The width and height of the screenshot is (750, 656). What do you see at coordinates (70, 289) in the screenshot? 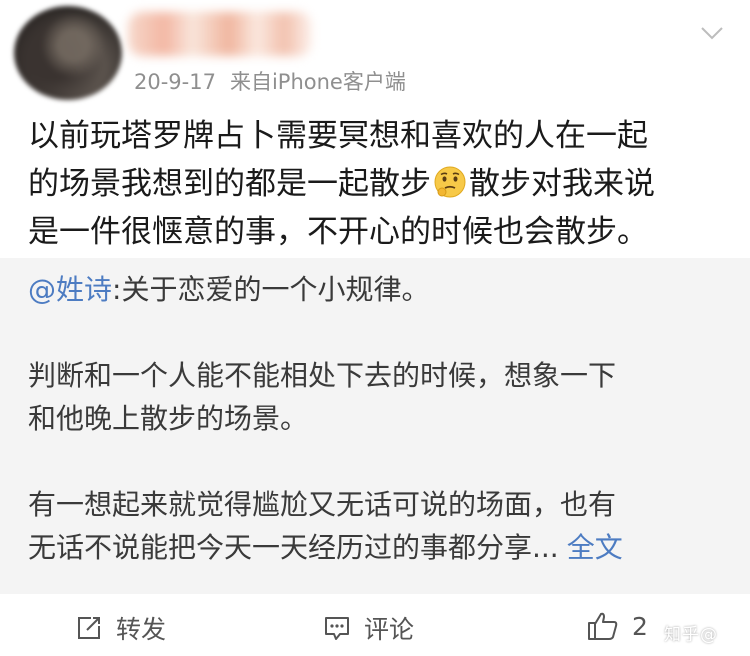
I see `mention-link: @姓诗` at bounding box center [70, 289].